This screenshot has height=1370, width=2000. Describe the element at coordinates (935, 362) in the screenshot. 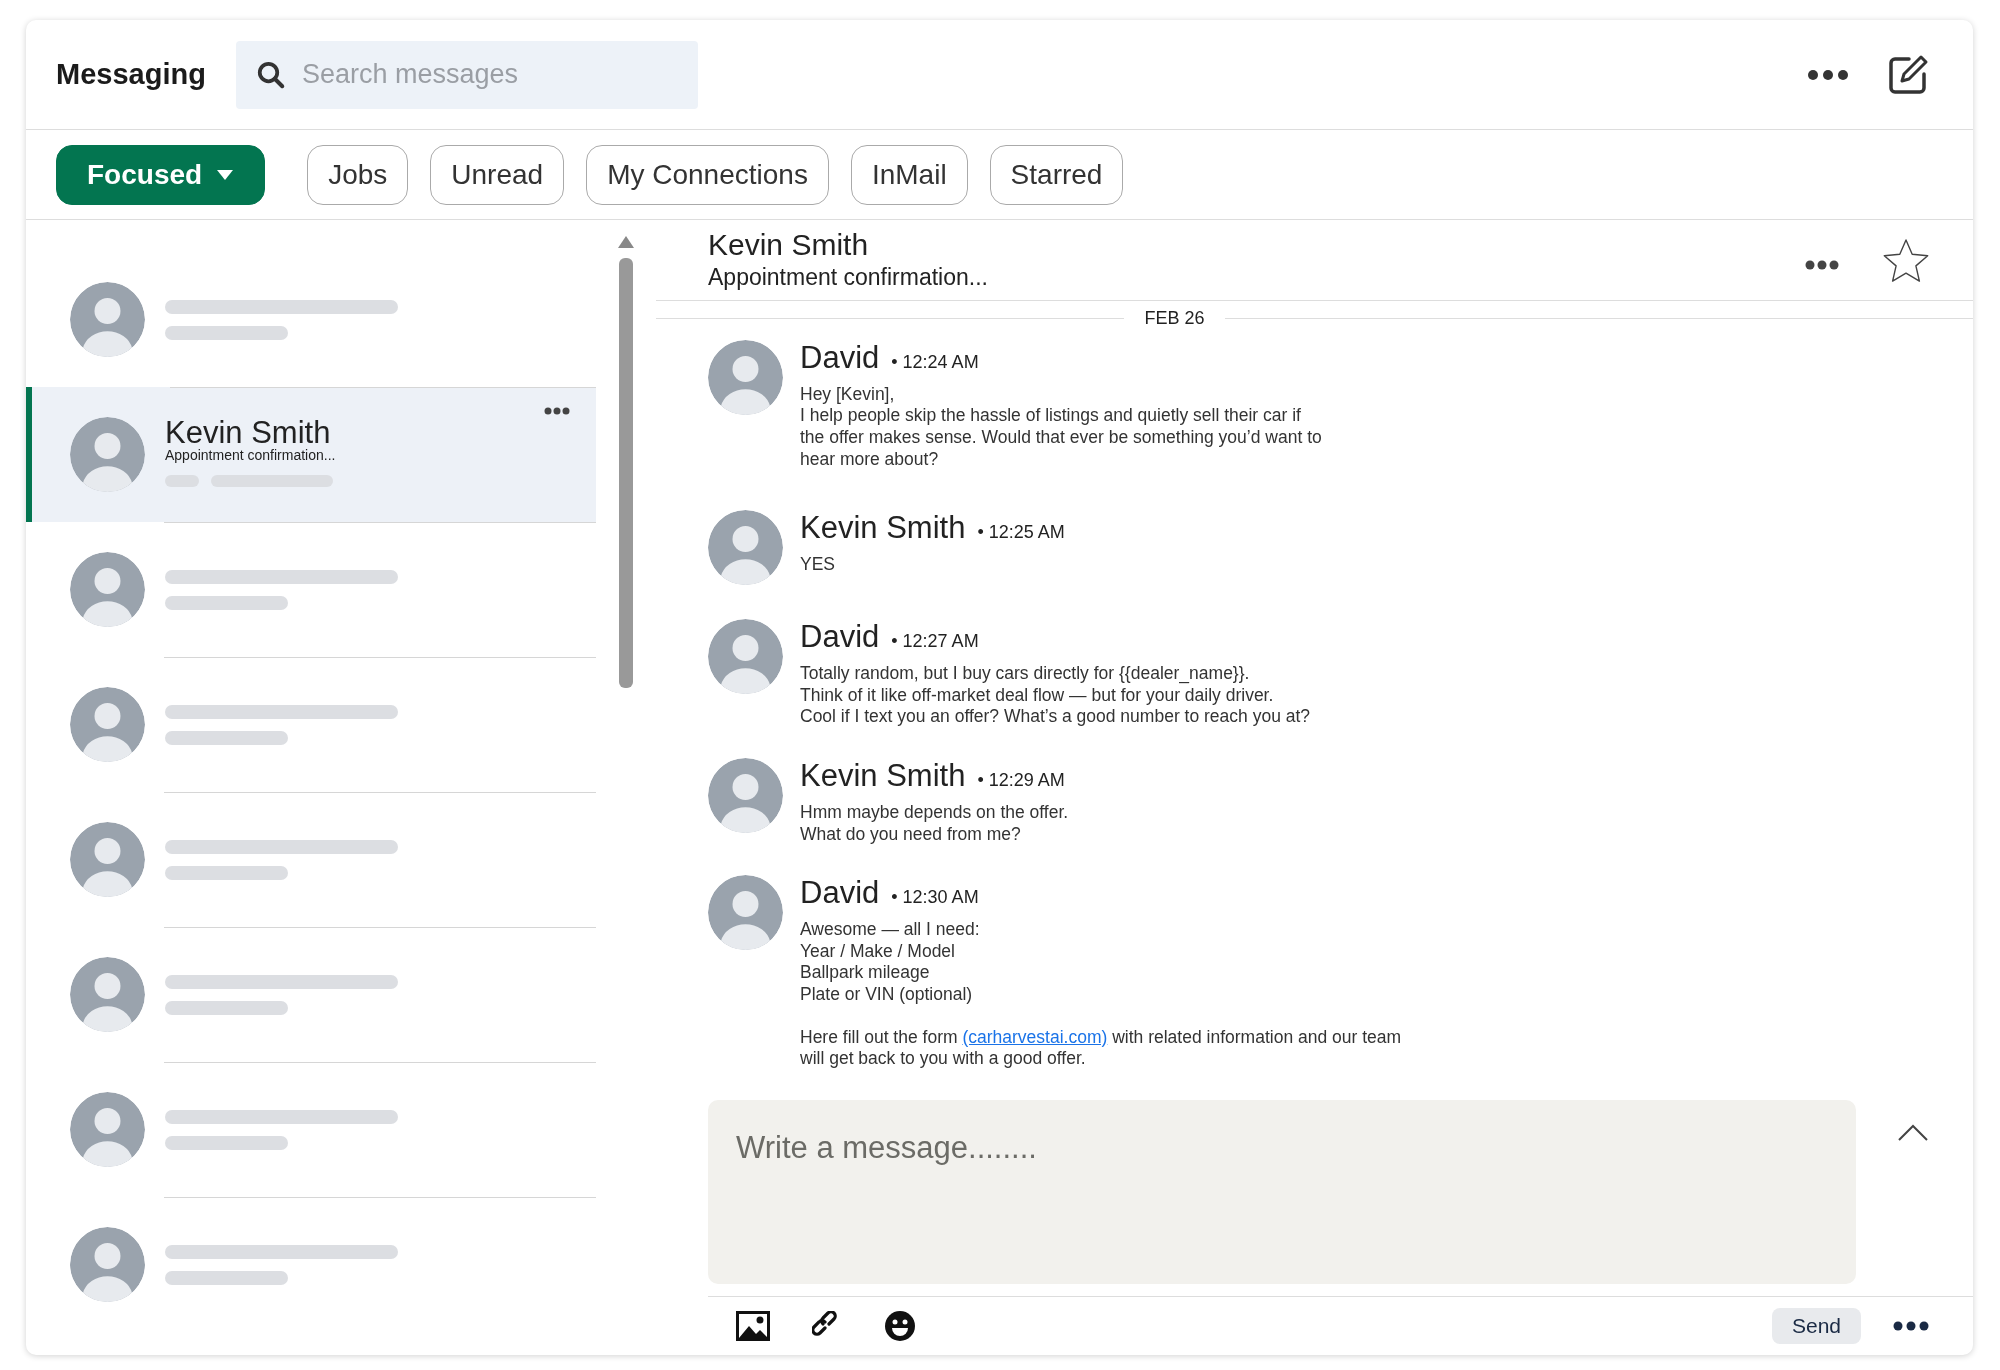

I see `message-time: • 12:24 AM` at that location.